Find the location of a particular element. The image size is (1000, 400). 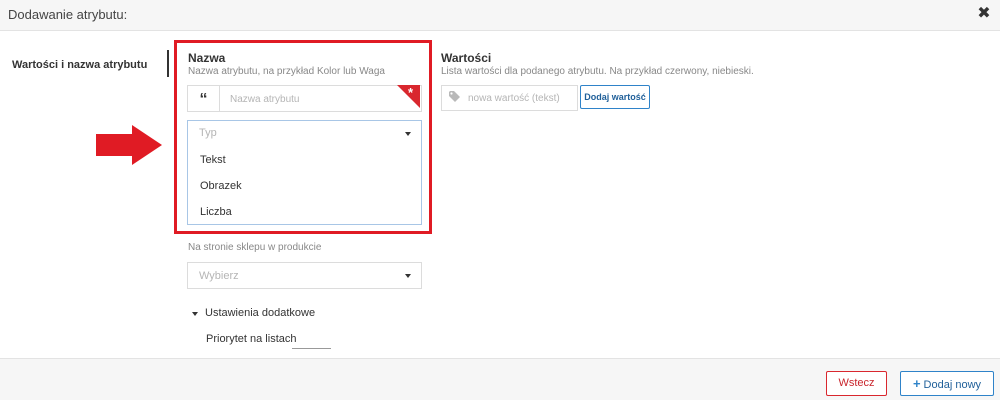

product-page-select: Wybierz is located at coordinates (304, 275).